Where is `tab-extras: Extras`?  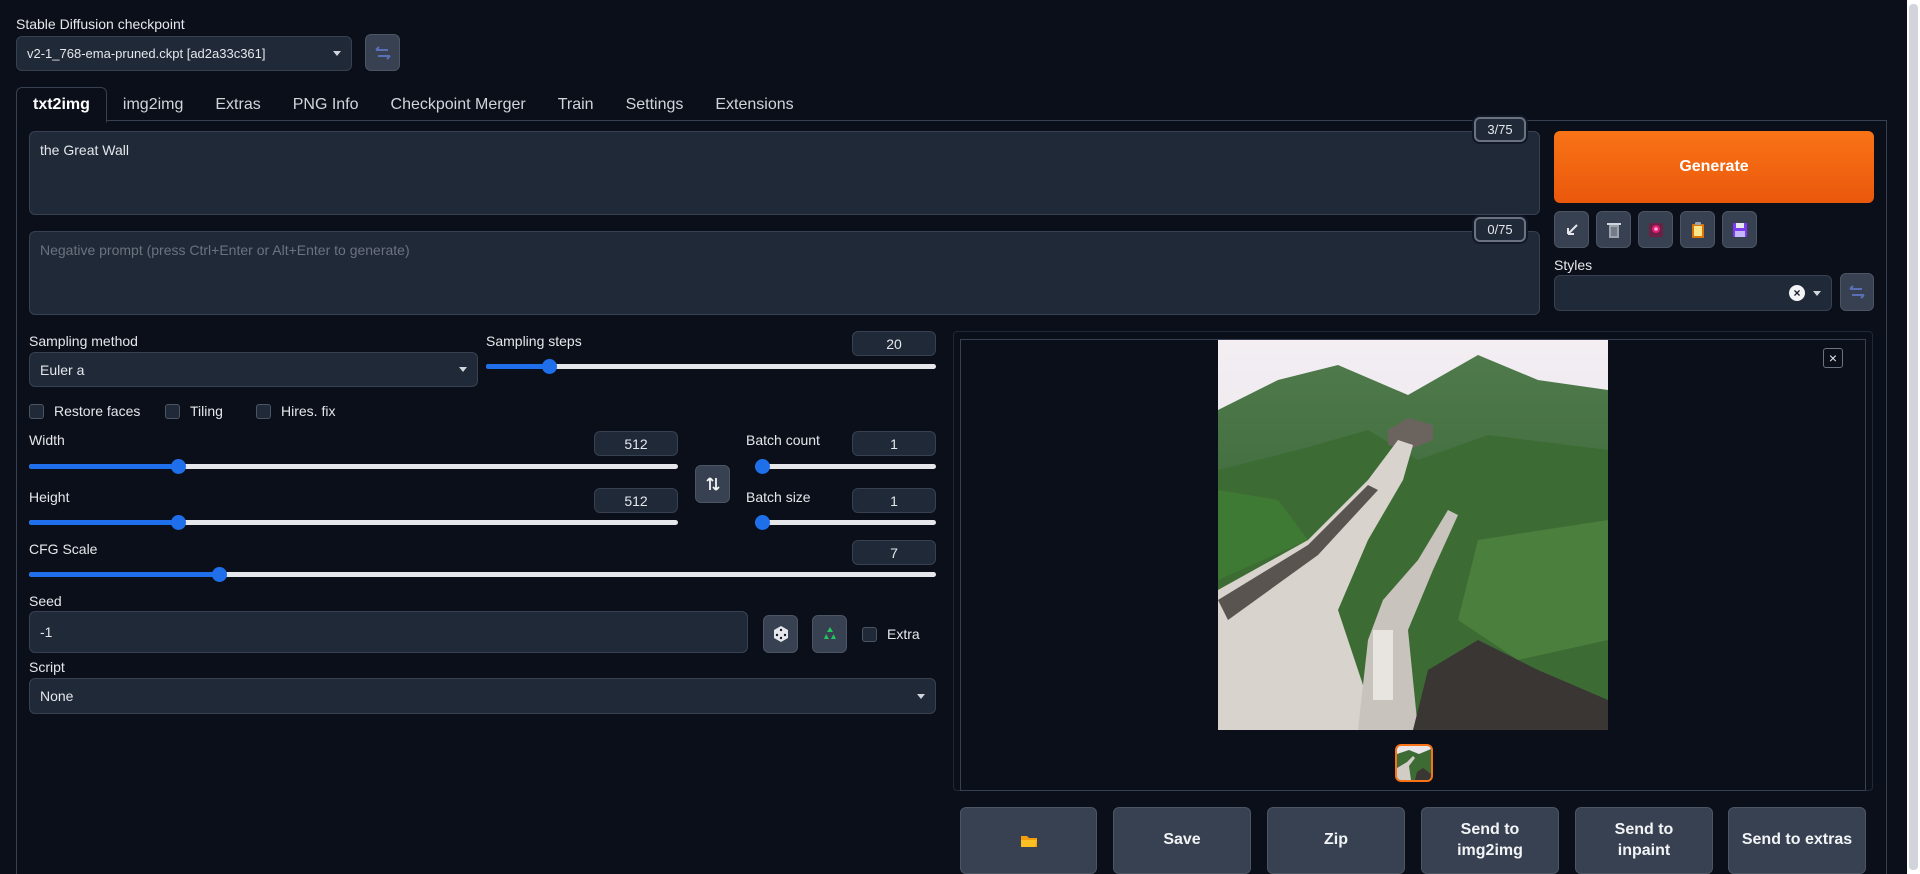 tab-extras: Extras is located at coordinates (237, 105).